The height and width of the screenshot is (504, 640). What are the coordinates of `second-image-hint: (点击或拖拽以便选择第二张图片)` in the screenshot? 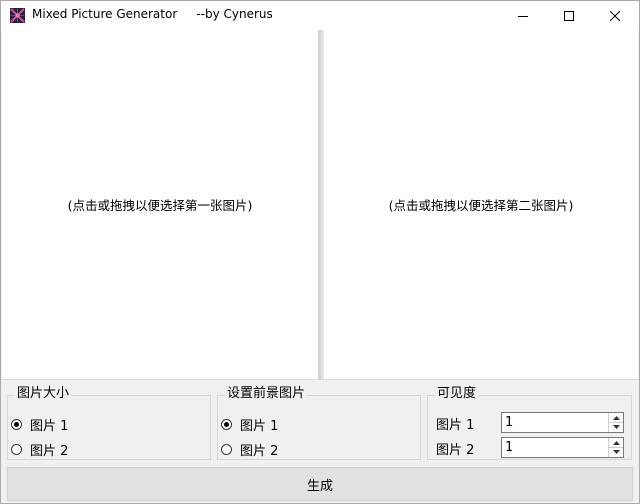 It's located at (481, 205).